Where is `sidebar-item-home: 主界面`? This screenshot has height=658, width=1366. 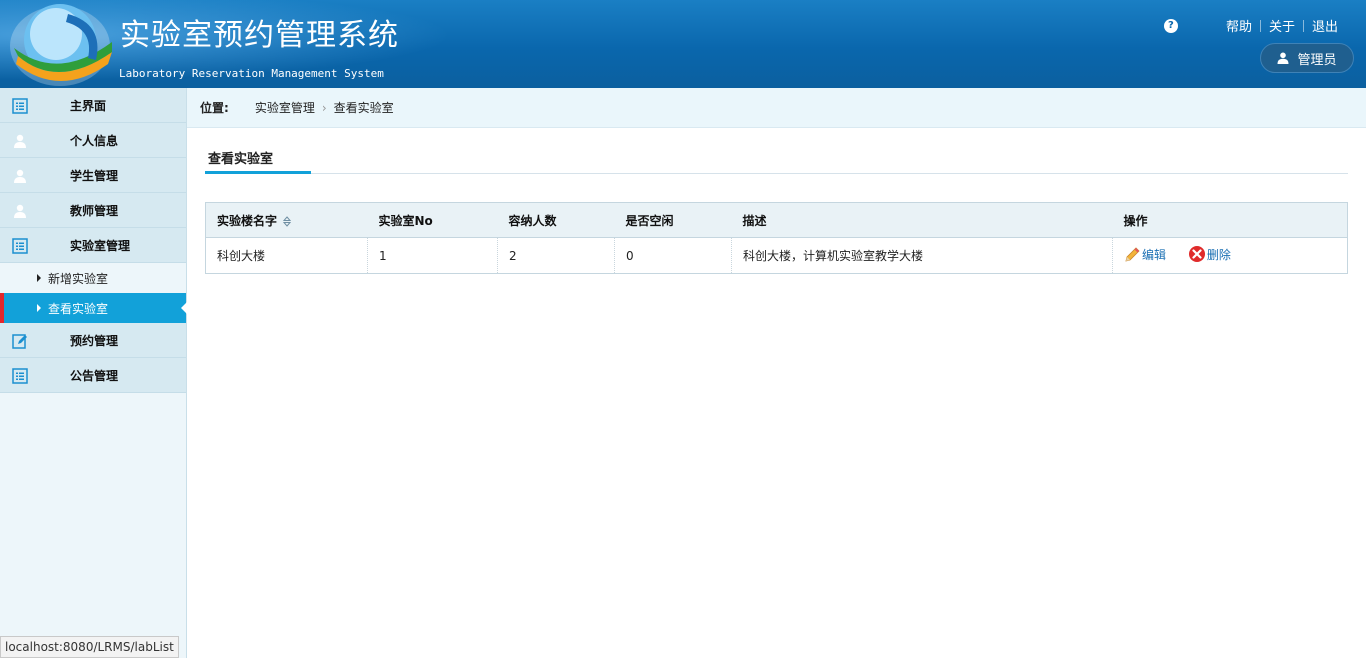 sidebar-item-home: 主界面 is located at coordinates (93, 105).